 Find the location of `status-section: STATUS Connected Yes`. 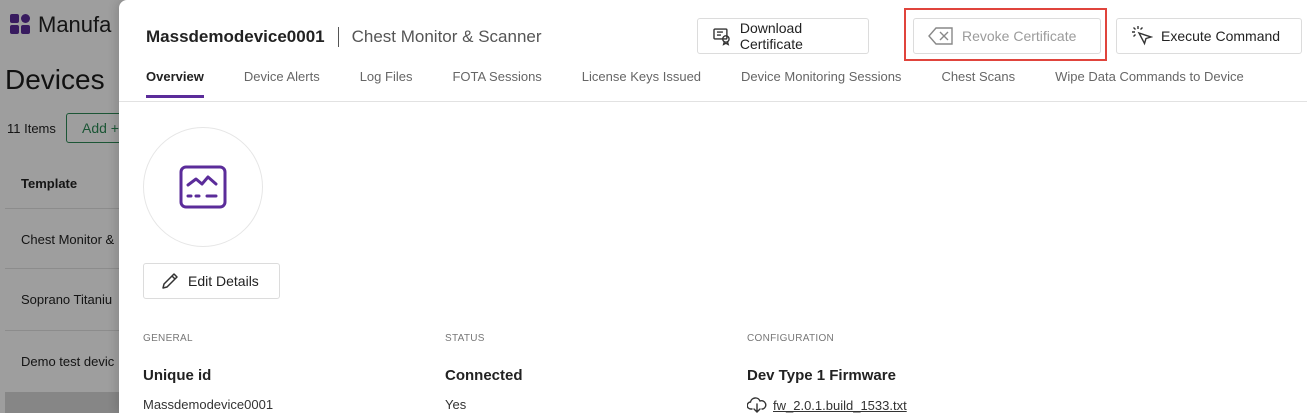

status-section: STATUS Connected Yes is located at coordinates (484, 372).